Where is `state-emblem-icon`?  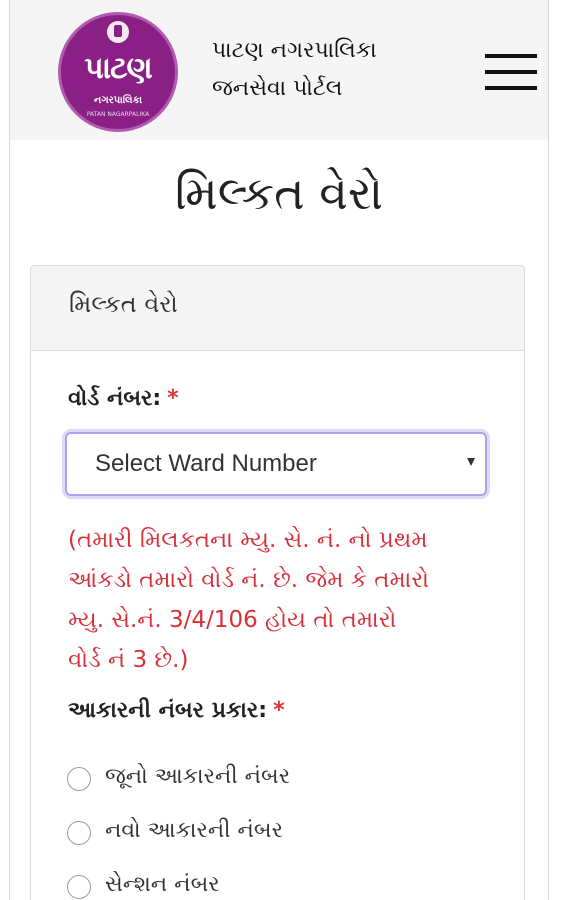
state-emblem-icon is located at coordinates (118, 32).